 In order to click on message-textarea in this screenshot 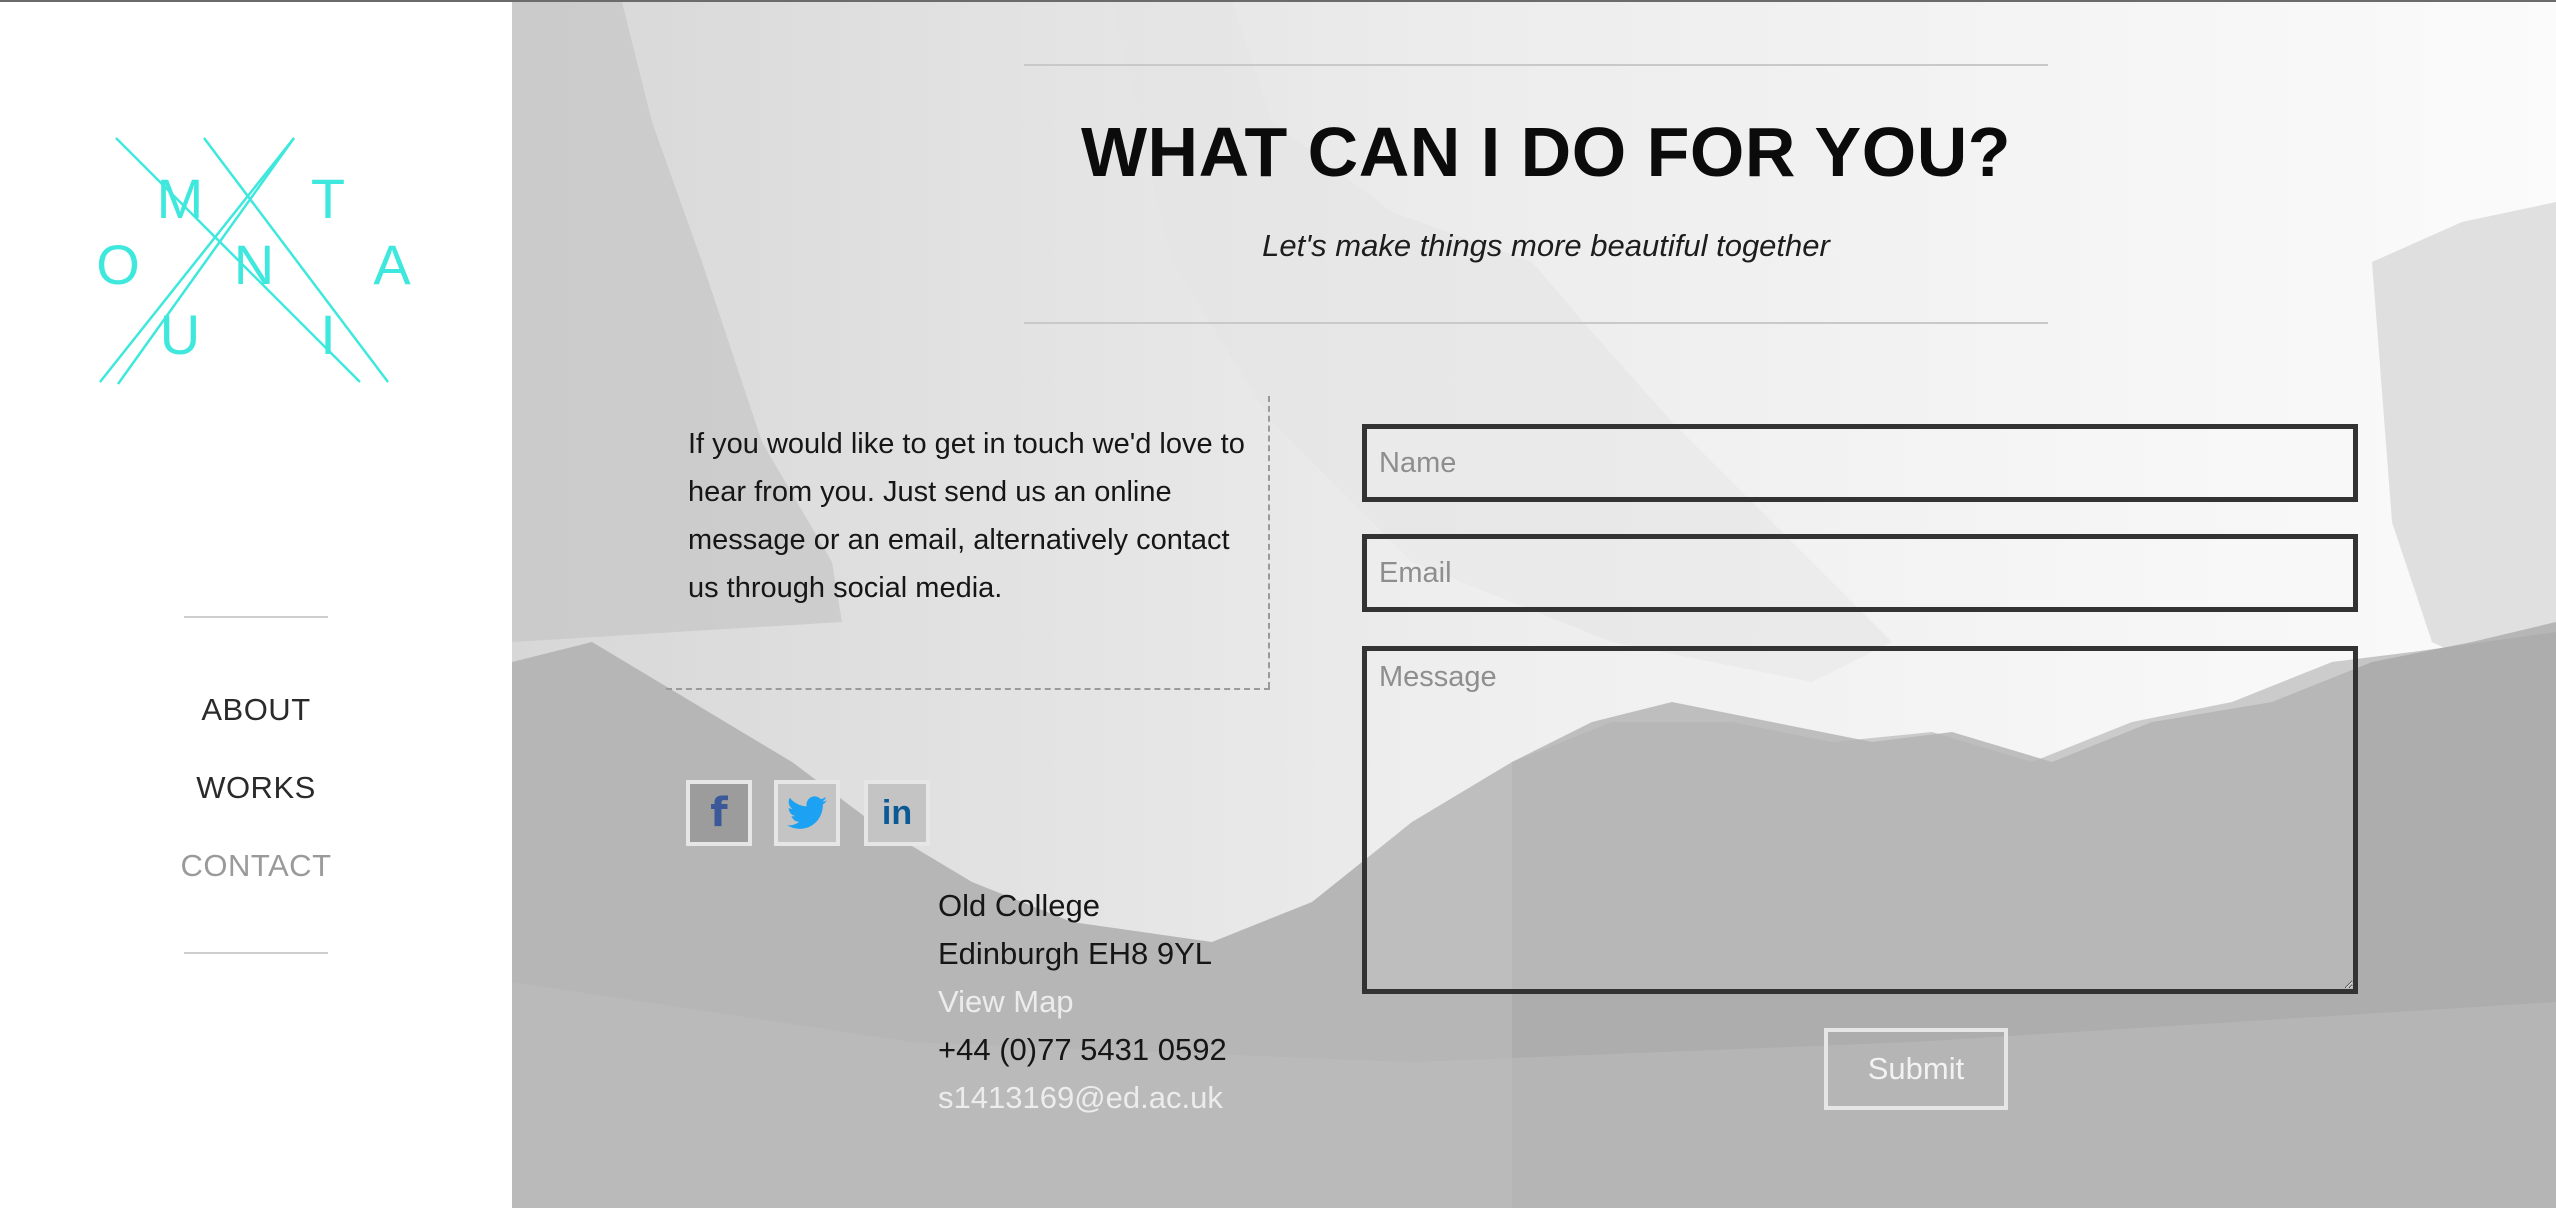, I will do `click(1860, 820)`.